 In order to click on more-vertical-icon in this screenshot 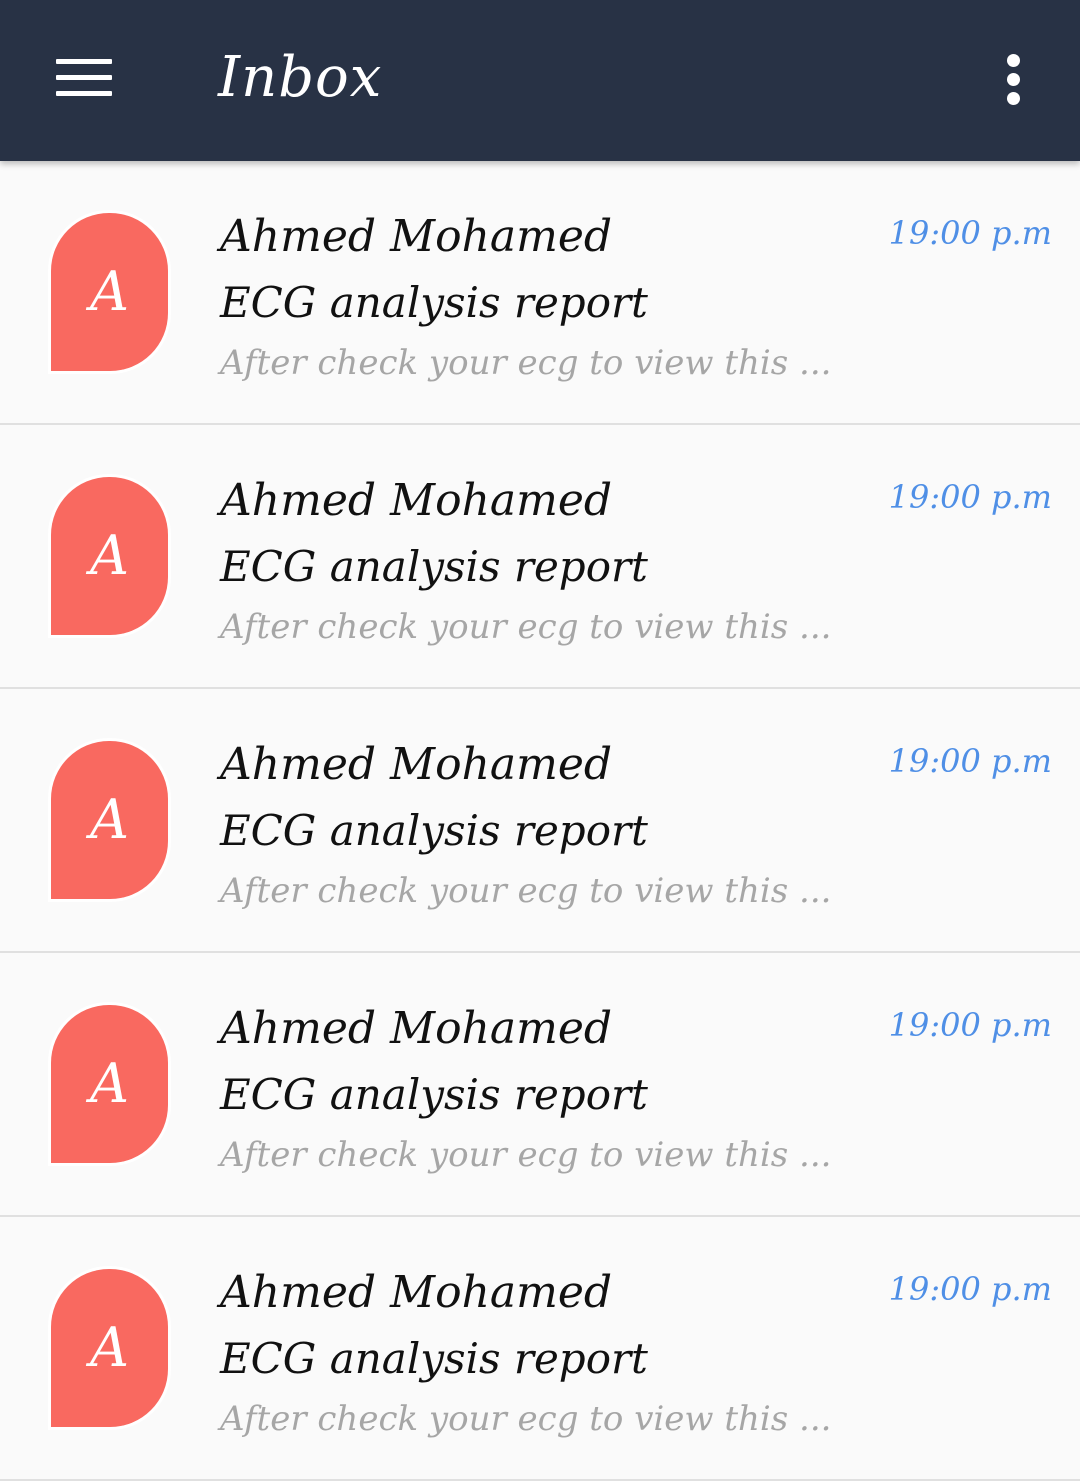, I will do `click(1014, 80)`.